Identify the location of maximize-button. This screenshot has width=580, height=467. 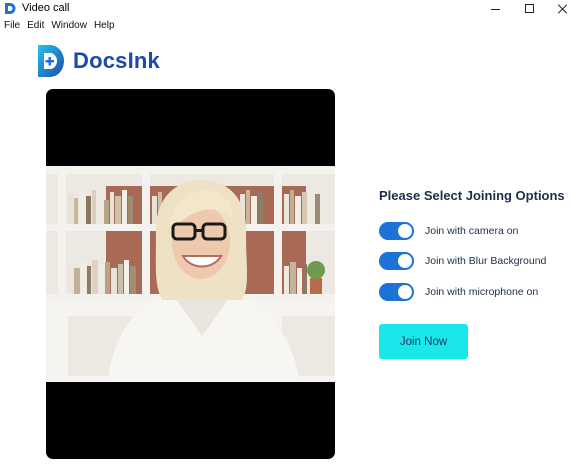
(529, 8).